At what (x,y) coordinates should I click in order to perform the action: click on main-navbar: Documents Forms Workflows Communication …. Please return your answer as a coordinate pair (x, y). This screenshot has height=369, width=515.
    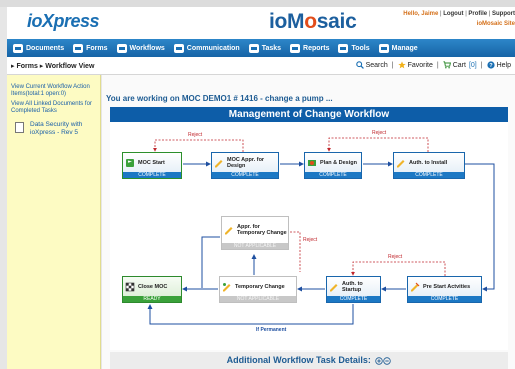
    Looking at the image, I should click on (261, 48).